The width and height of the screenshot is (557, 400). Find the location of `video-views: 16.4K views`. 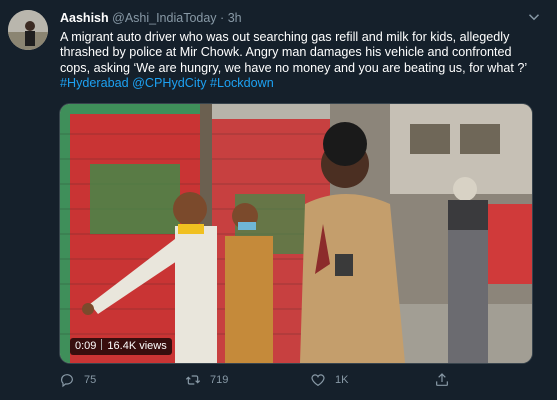

video-views: 16.4K views is located at coordinates (137, 346).